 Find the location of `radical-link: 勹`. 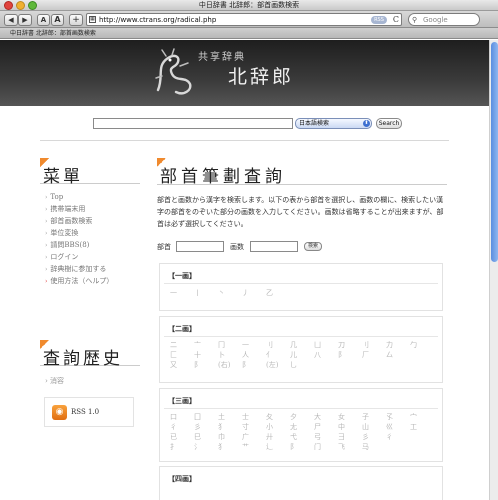

radical-link: 勹 is located at coordinates (422, 345).